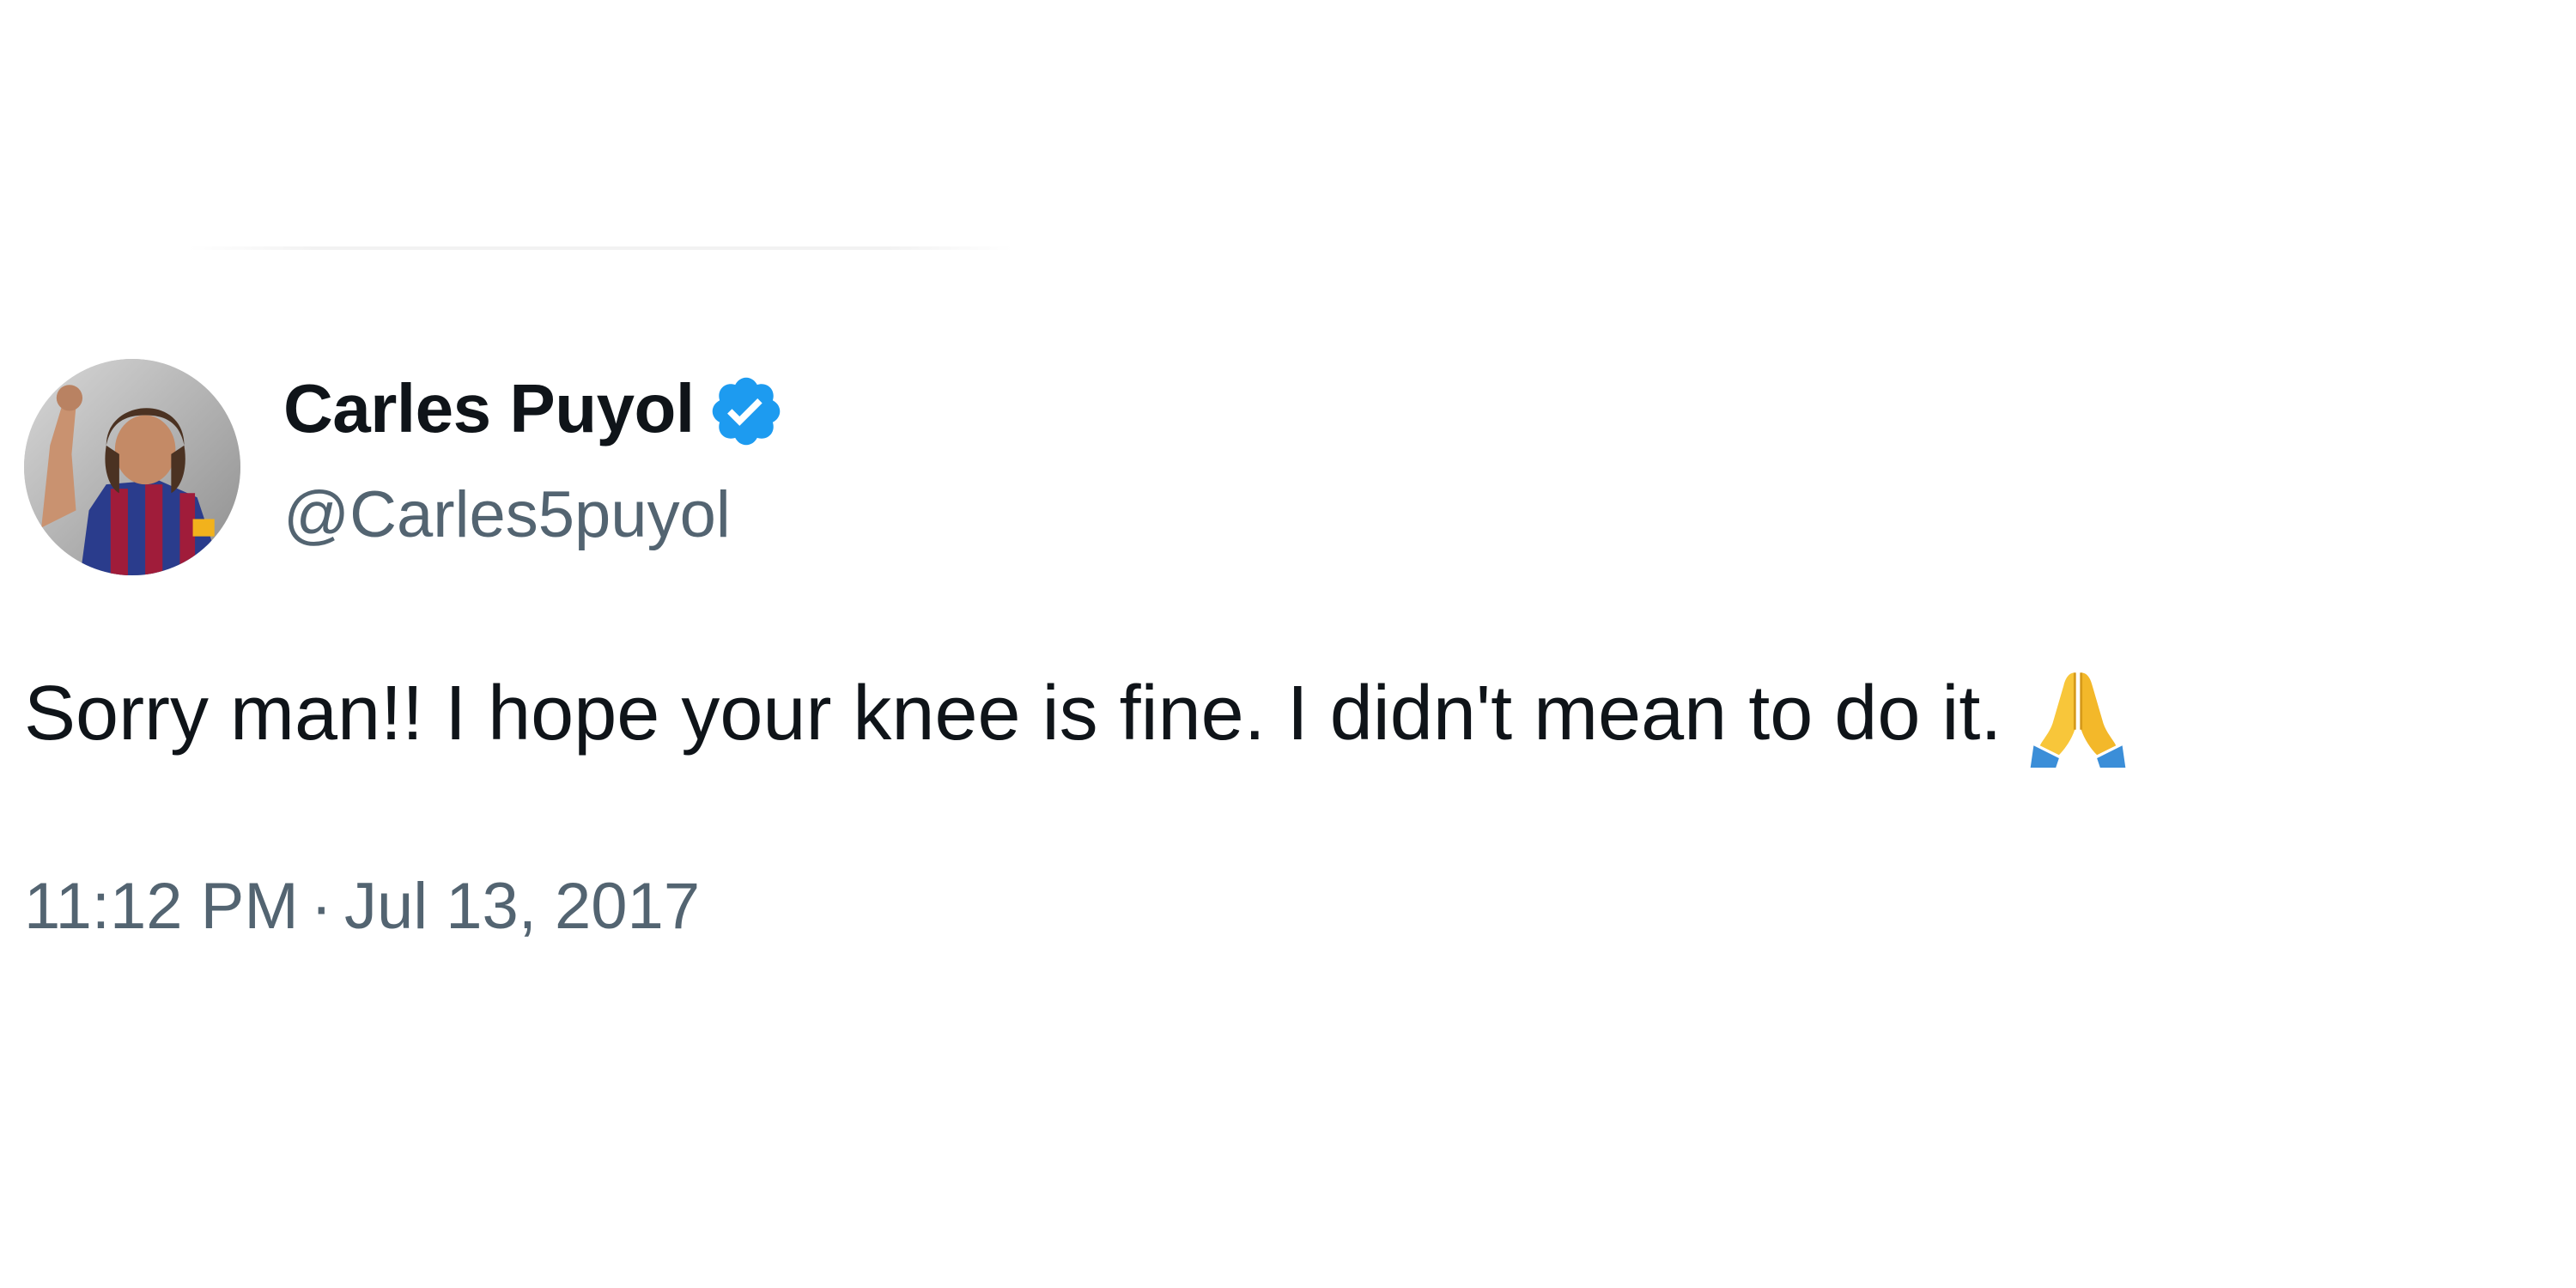  What do you see at coordinates (2078, 717) in the screenshot?
I see `folded-hands-emoji-icon` at bounding box center [2078, 717].